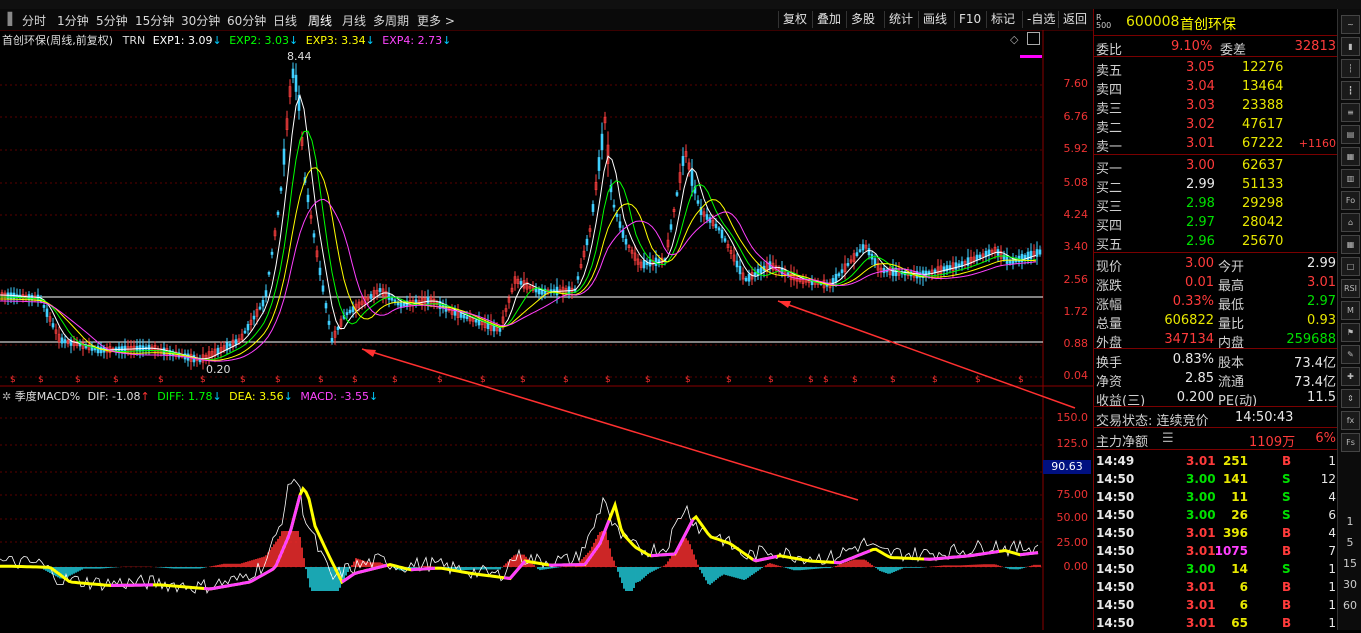 This screenshot has width=1361, height=633. I want to click on toolbar-button-0: 复权, so click(794, 19).